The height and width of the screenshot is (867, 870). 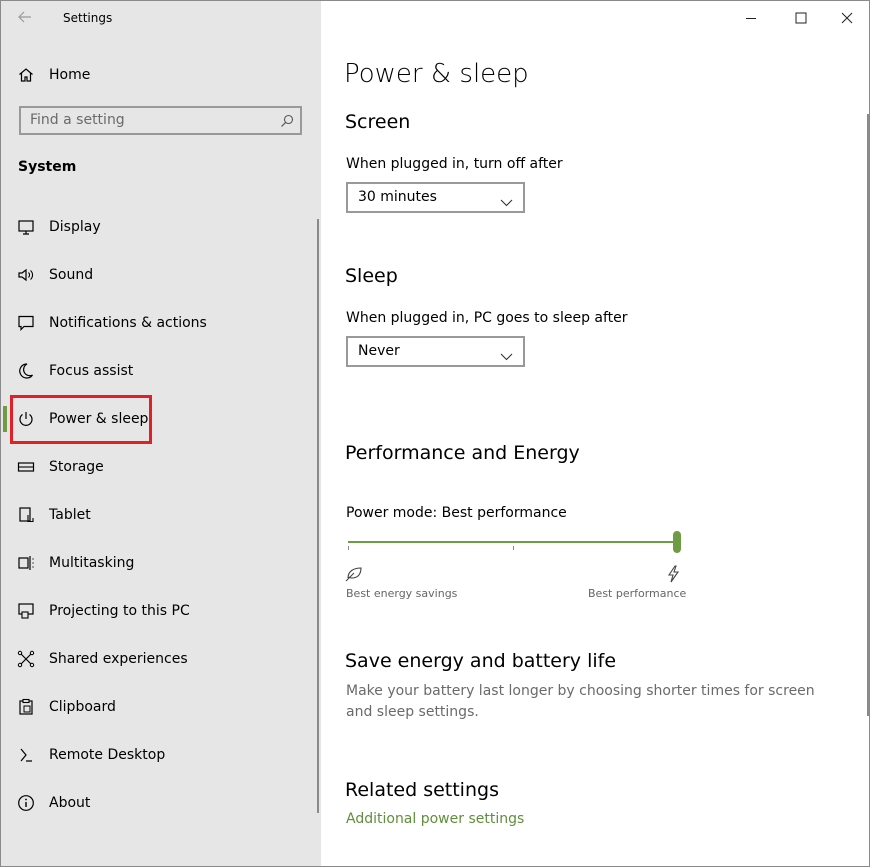 I want to click on sidebar-item-label: About, so click(x=70, y=803).